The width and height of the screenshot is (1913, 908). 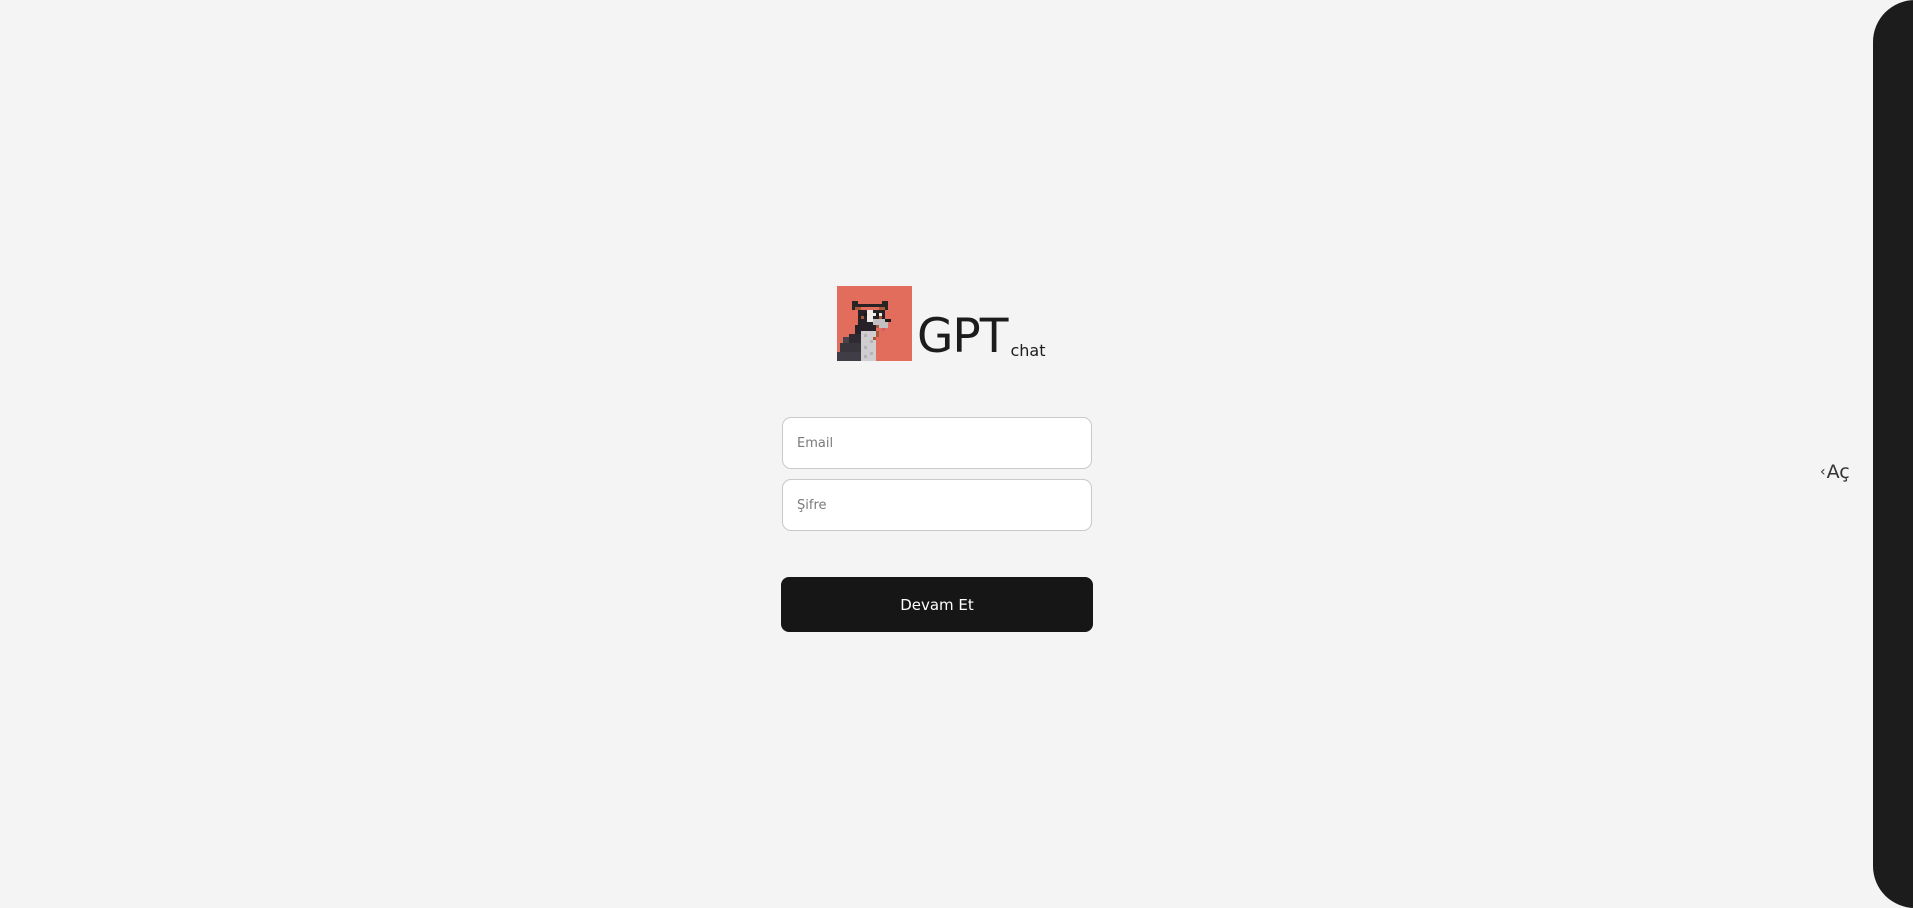 I want to click on side-panel, so click(x=1893, y=454).